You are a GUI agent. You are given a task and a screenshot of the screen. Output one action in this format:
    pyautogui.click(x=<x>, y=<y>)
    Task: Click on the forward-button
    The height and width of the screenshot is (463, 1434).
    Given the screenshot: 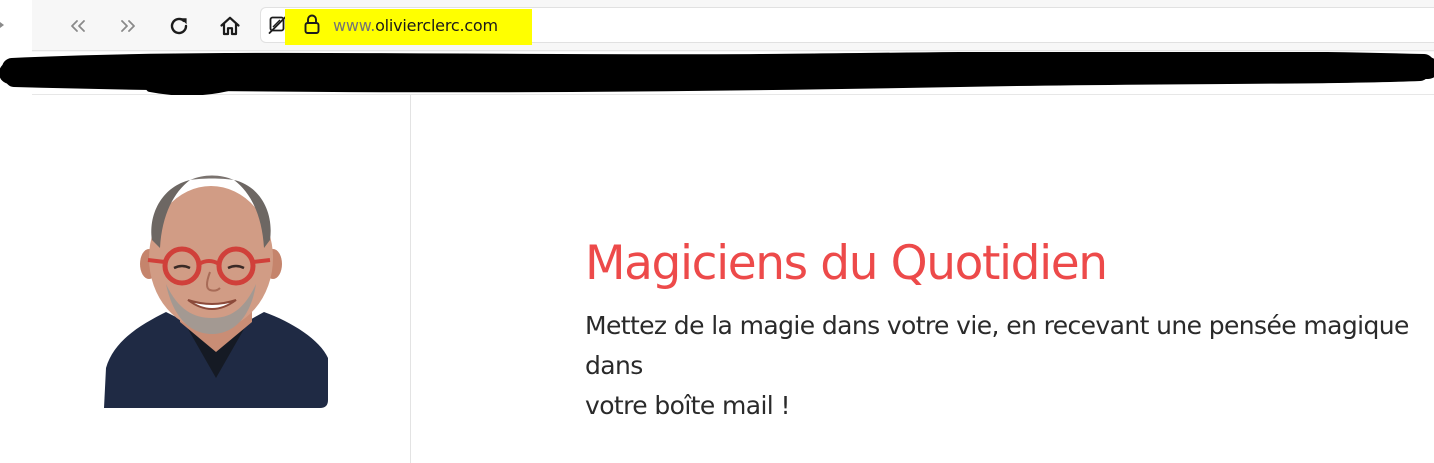 What is the action you would take?
    pyautogui.click(x=128, y=26)
    